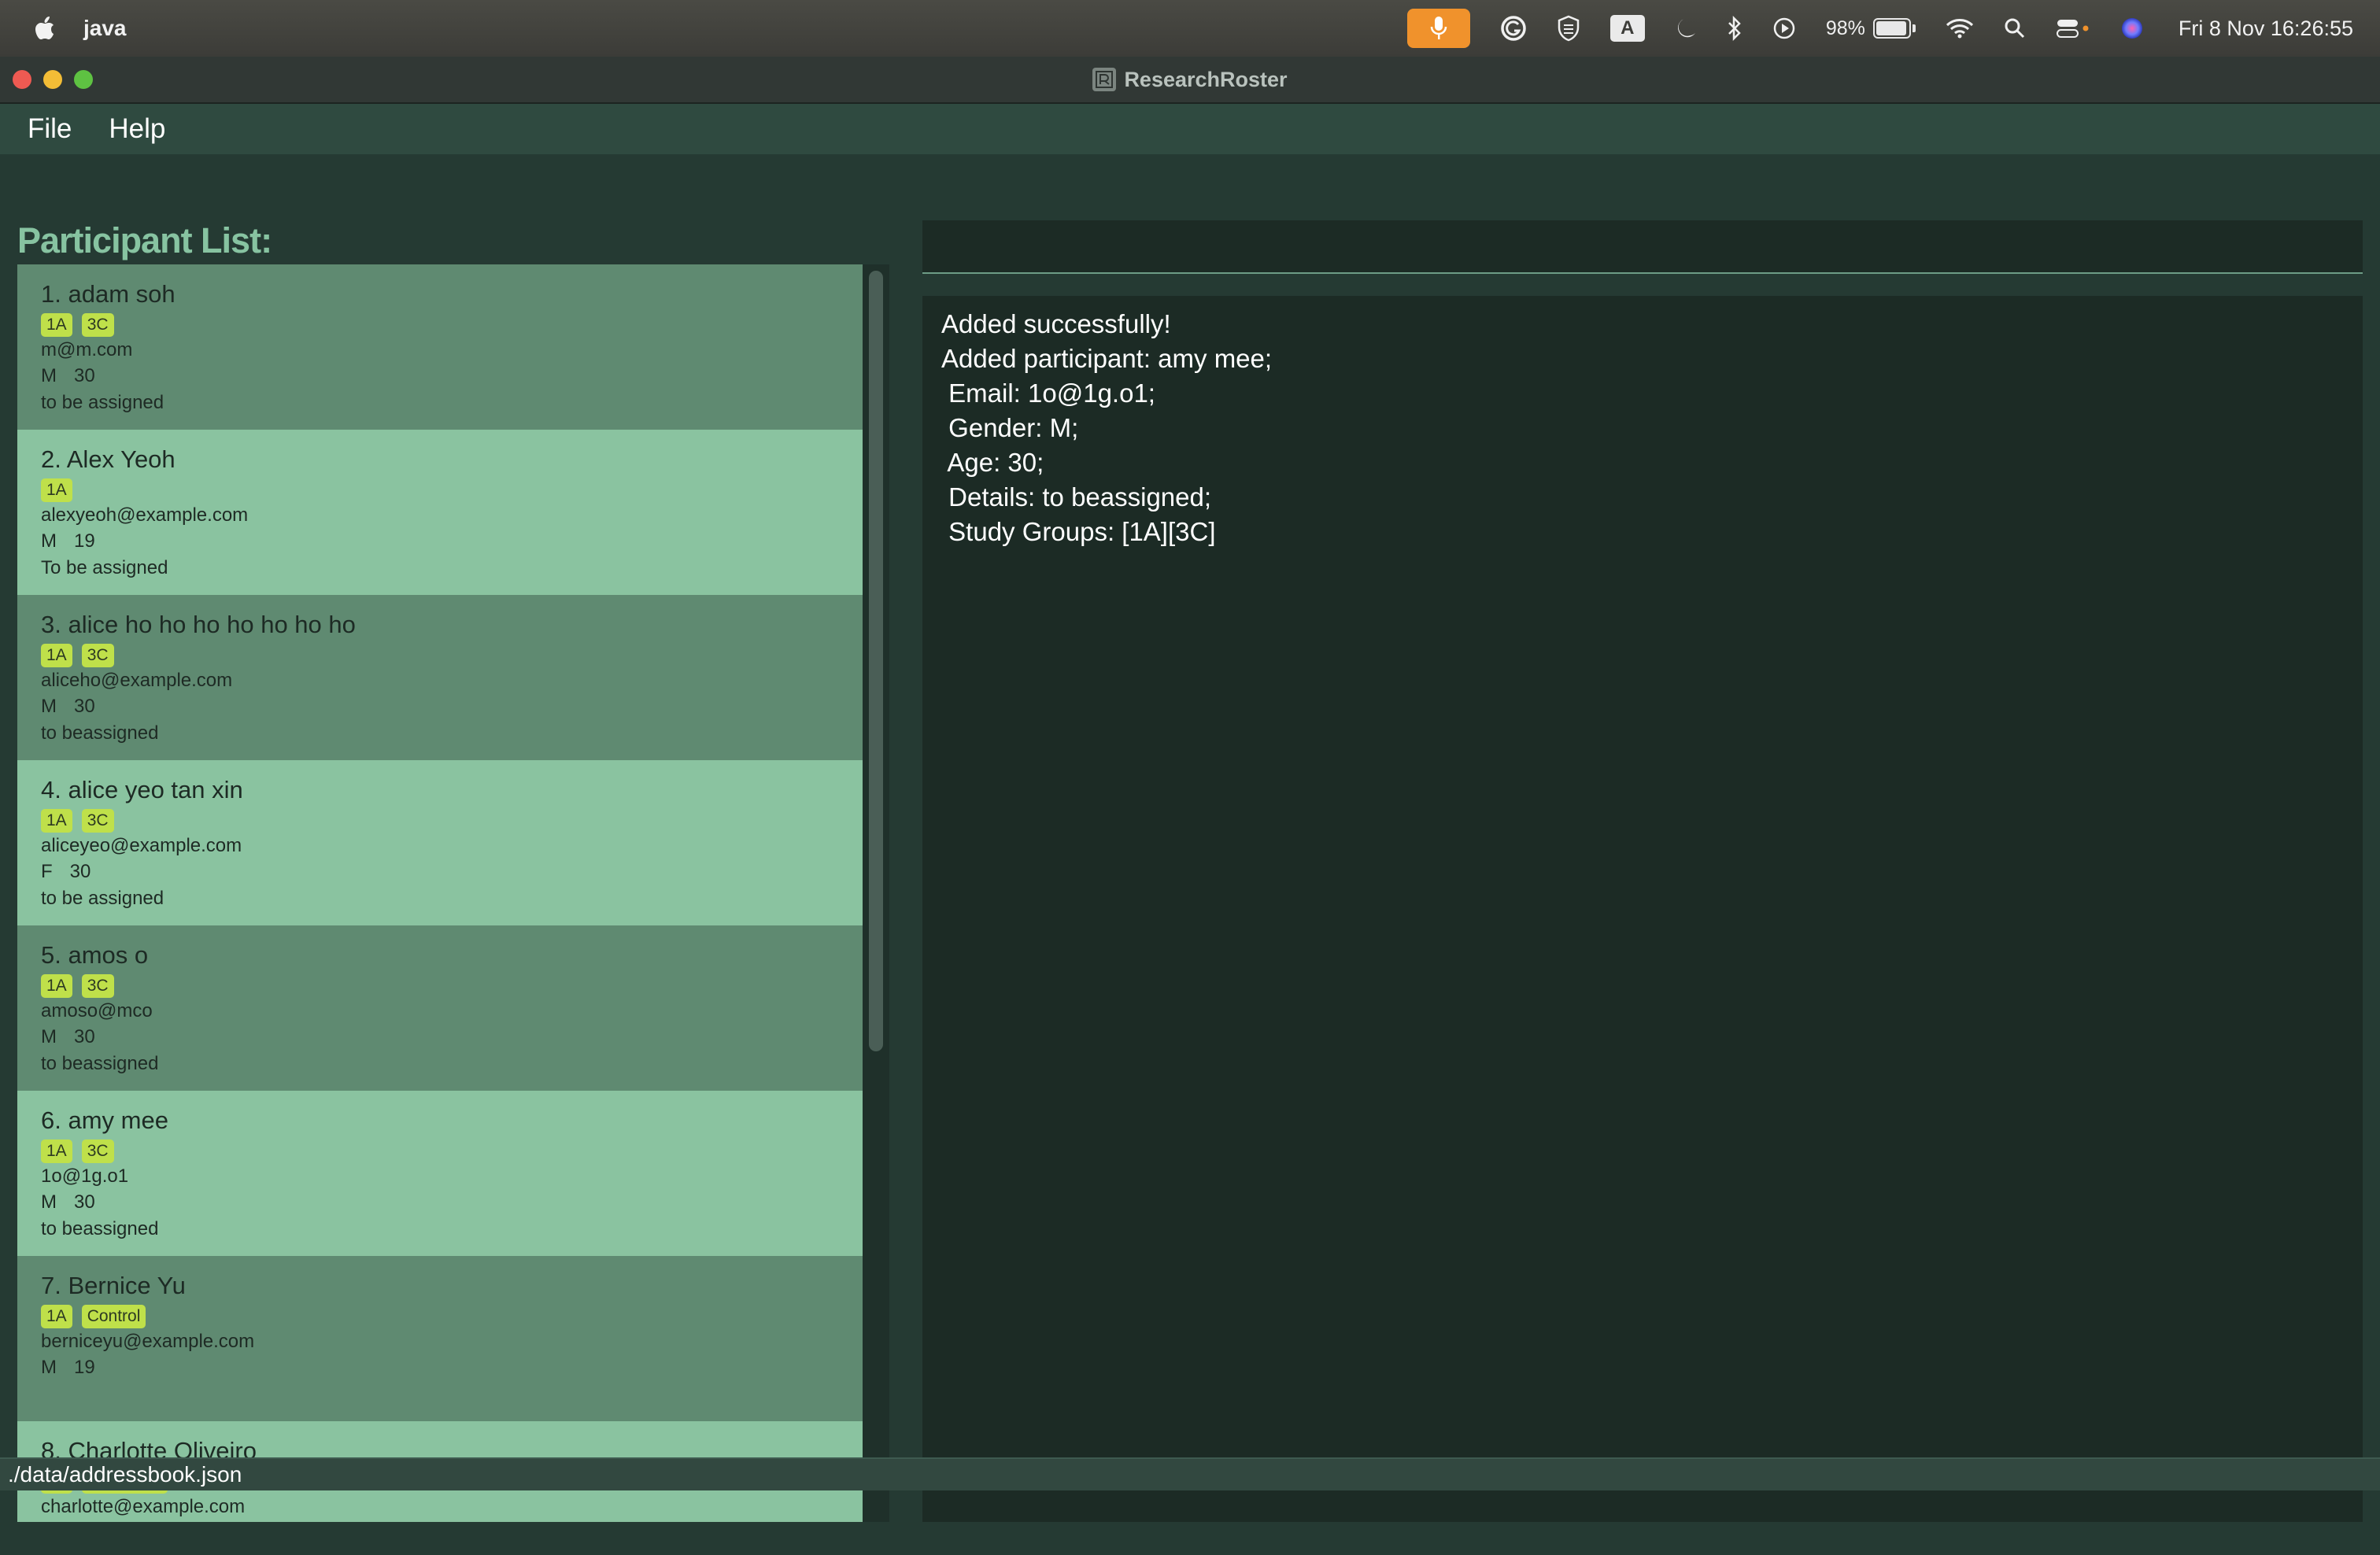 Image resolution: width=2380 pixels, height=1555 pixels. Describe the element at coordinates (125, 1474) in the screenshot. I see `status-file-path: ./data/addressbook.json` at that location.